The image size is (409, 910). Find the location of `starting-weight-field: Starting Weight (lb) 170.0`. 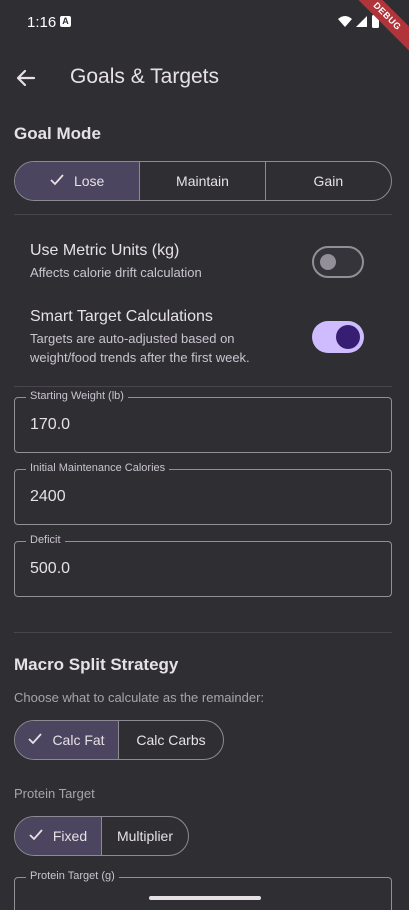

starting-weight-field: Starting Weight (lb) 170.0 is located at coordinates (203, 421).